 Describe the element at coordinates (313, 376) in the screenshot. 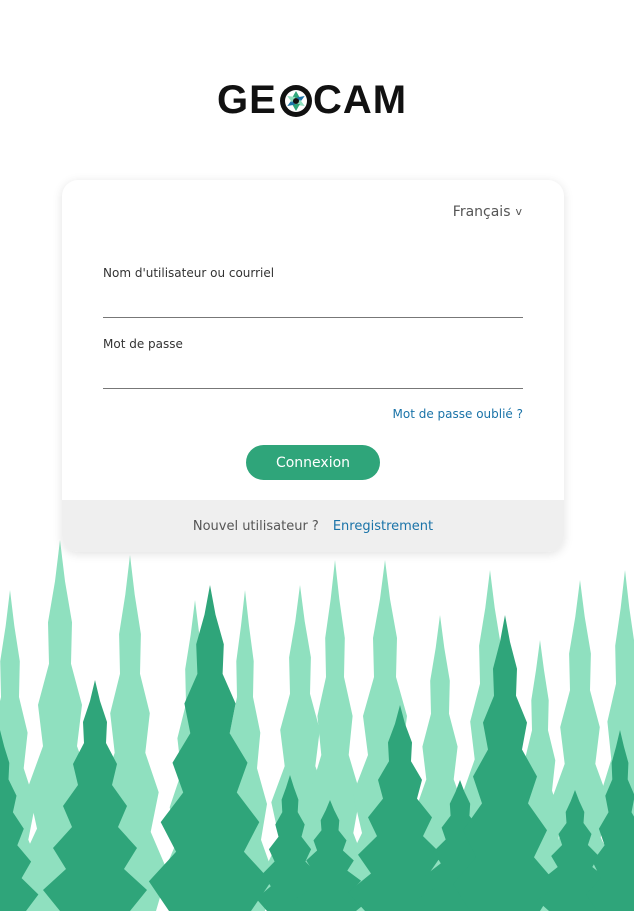

I see `password-input` at that location.